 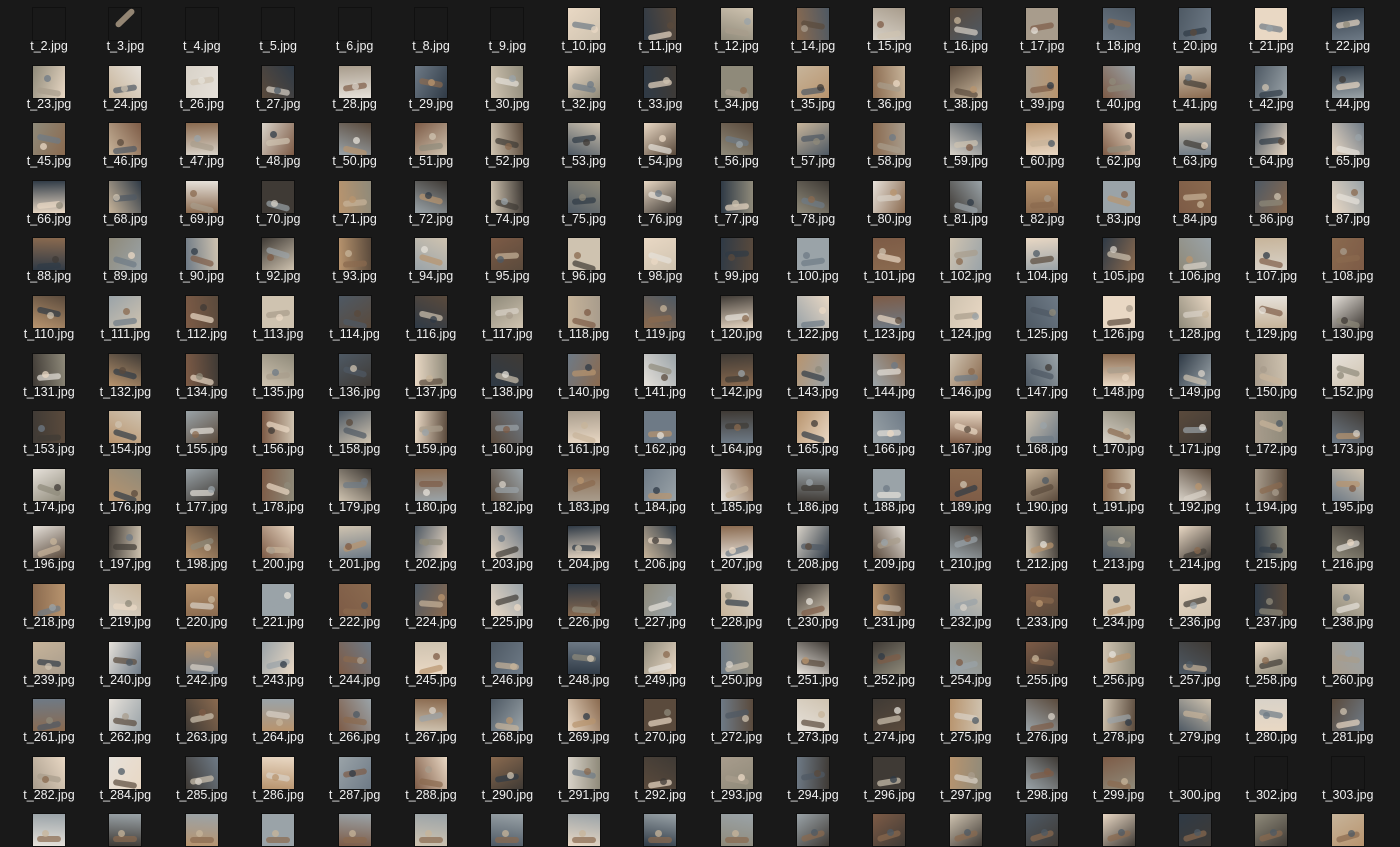 What do you see at coordinates (584, 88) in the screenshot?
I see `file-item: t_32.jpg` at bounding box center [584, 88].